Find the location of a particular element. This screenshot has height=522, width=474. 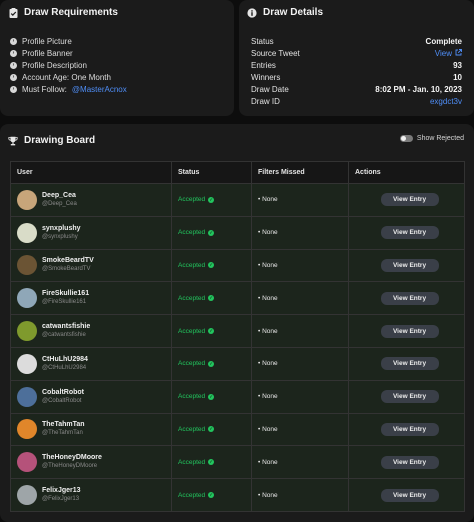

user-handle: @CtHuLhU2984 is located at coordinates (64, 367).